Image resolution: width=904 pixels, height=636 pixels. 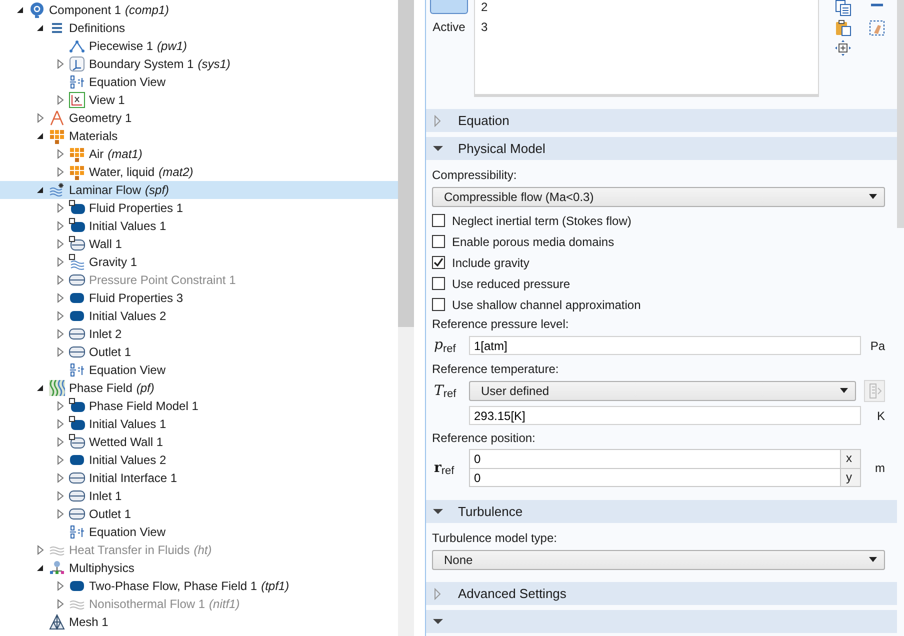 I want to click on tree-item: Wall 1, so click(x=199, y=244).